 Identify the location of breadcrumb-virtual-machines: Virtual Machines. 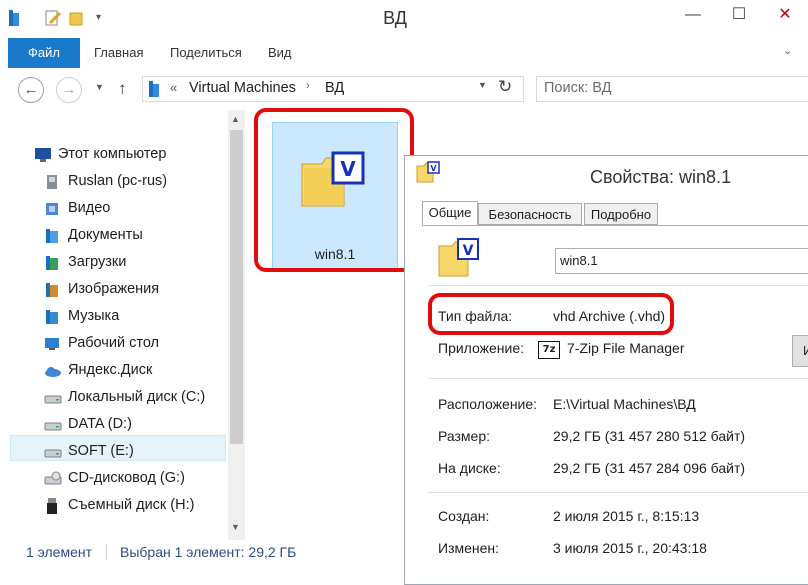
(242, 88).